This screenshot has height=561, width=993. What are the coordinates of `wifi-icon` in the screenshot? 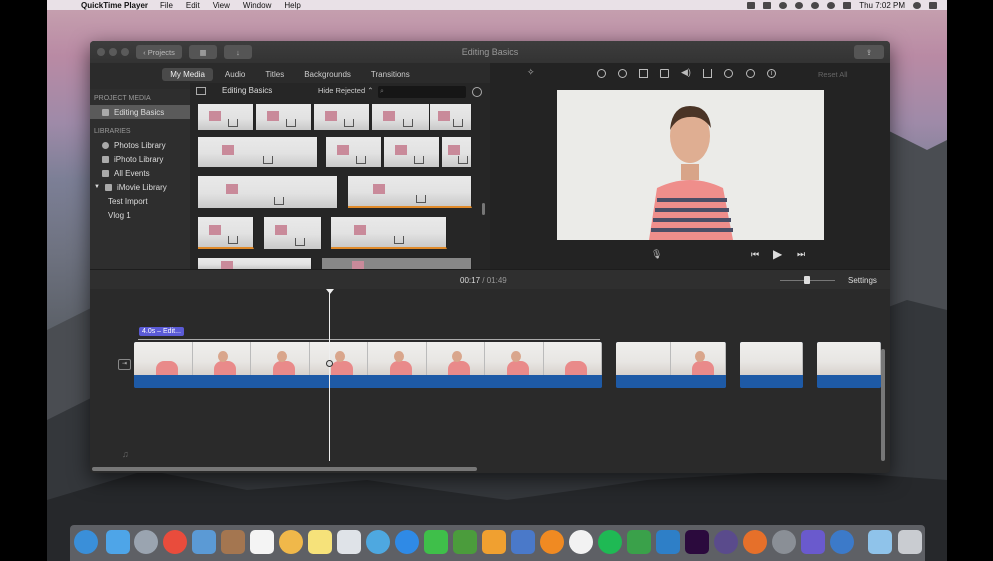 It's located at (831, 5).